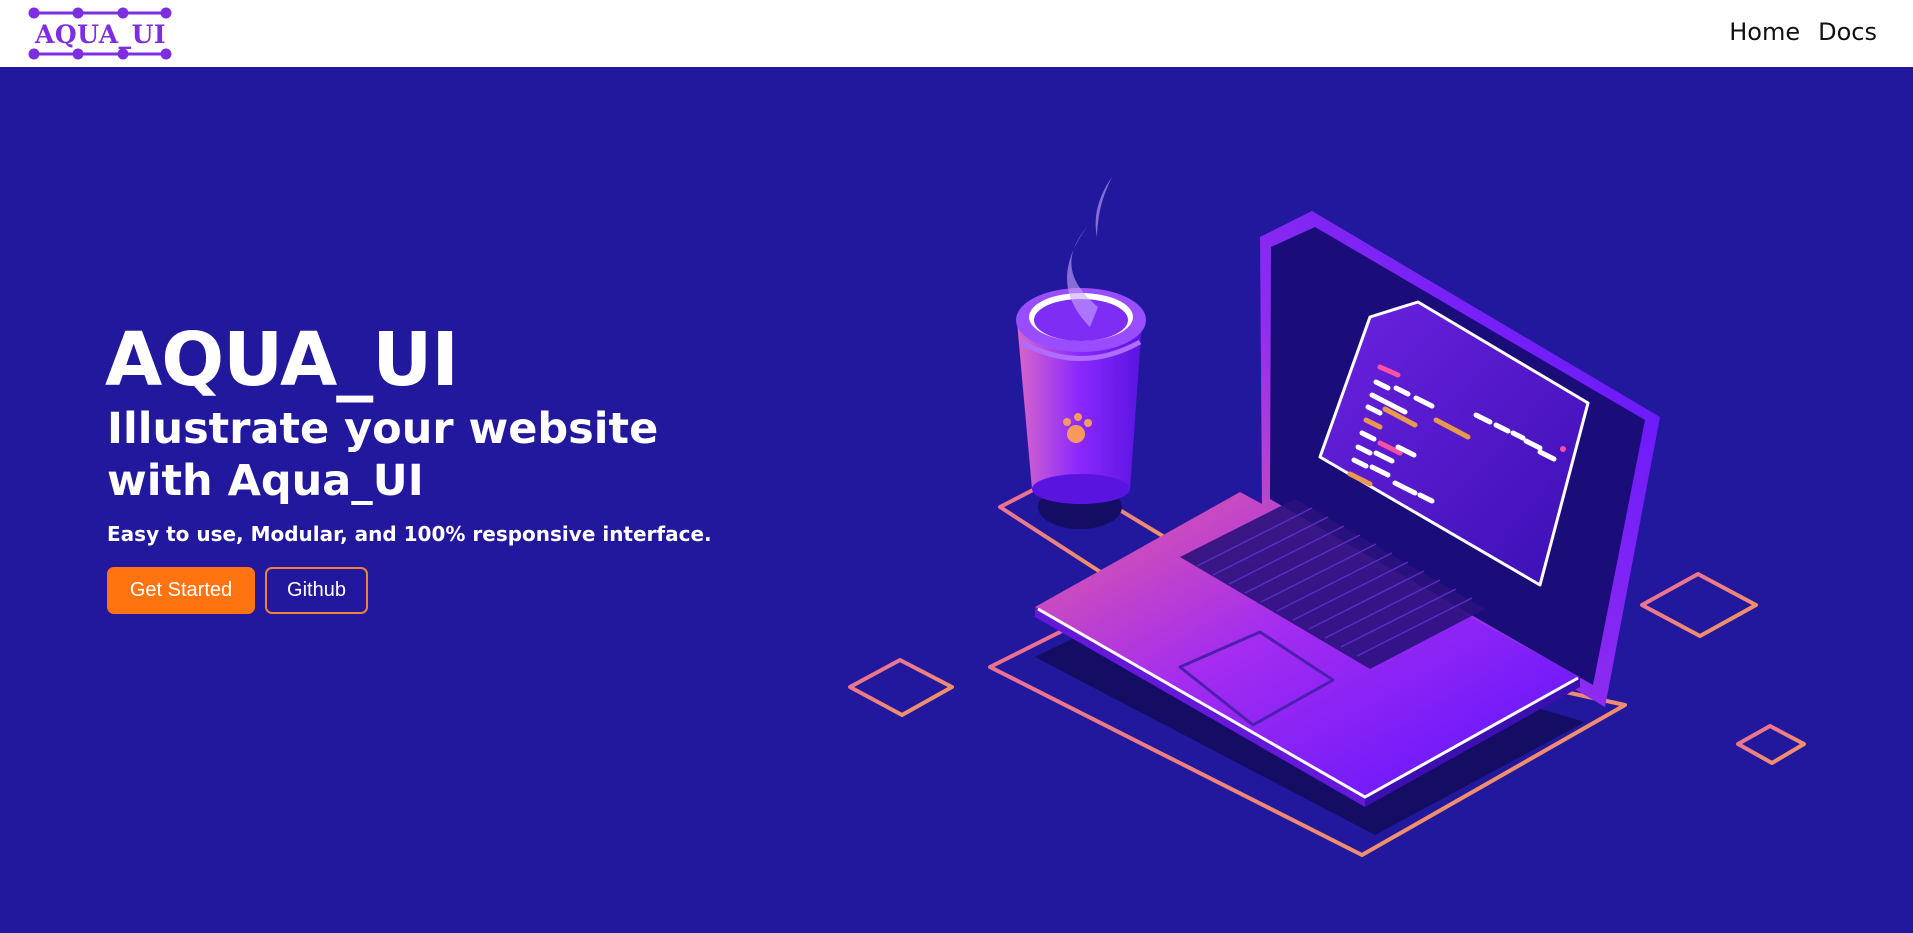 Image resolution: width=1913 pixels, height=933 pixels. What do you see at coordinates (1771, 744) in the screenshot?
I see `diamond-decoration-small` at bounding box center [1771, 744].